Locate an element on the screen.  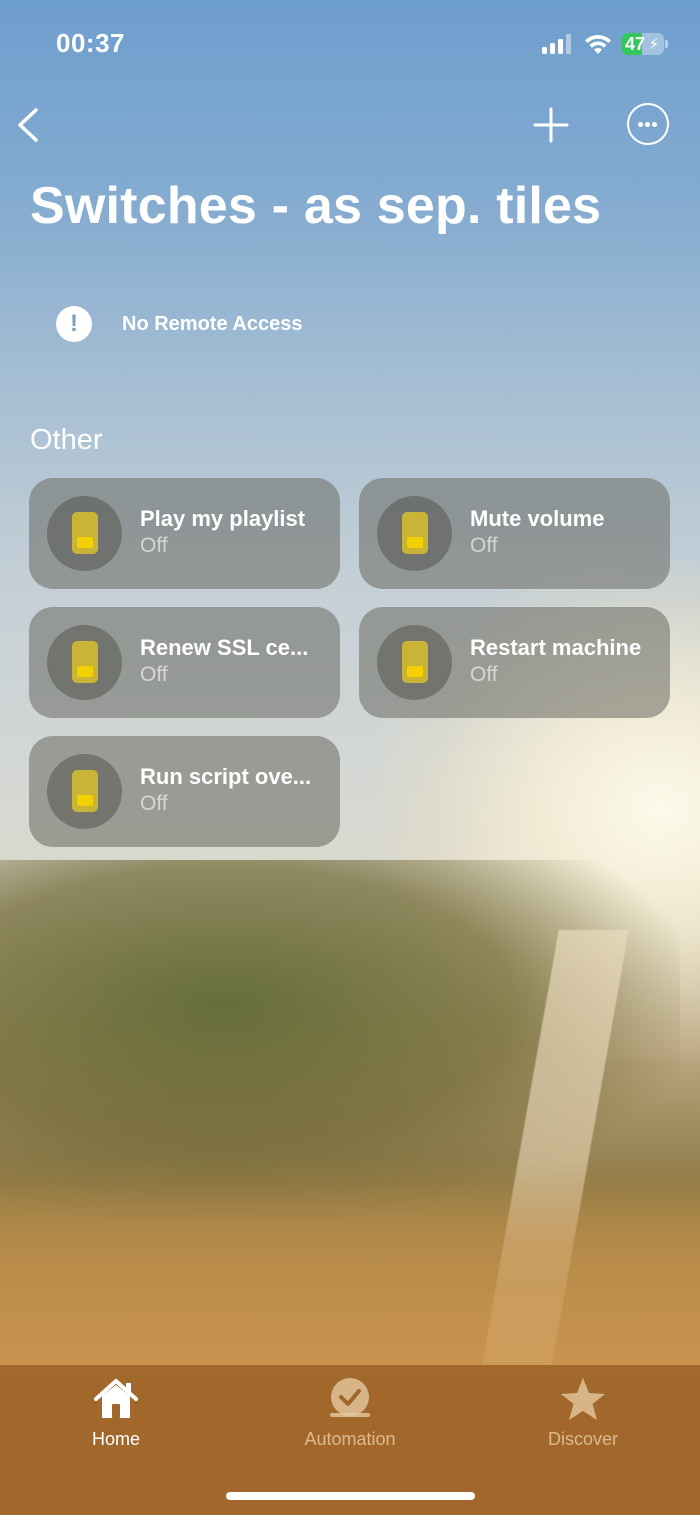
clock-check-icon is located at coordinates (350, 1397).